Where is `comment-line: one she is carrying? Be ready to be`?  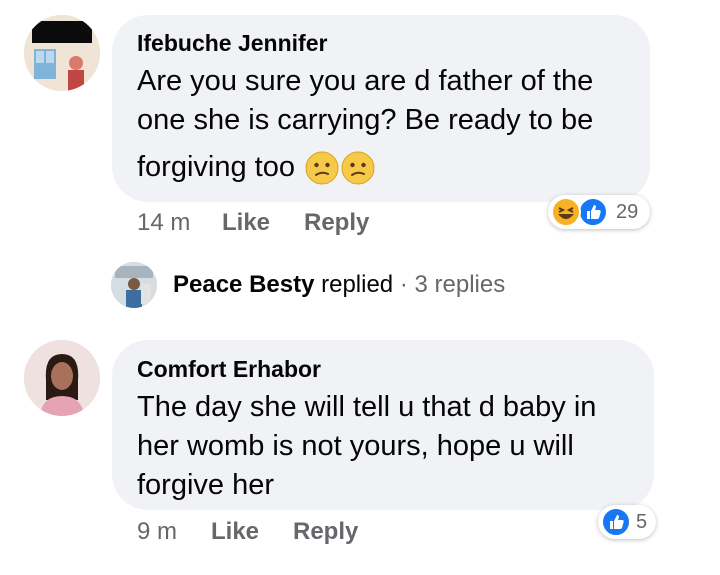
comment-line: one she is carrying? Be ready to be is located at coordinates (365, 120).